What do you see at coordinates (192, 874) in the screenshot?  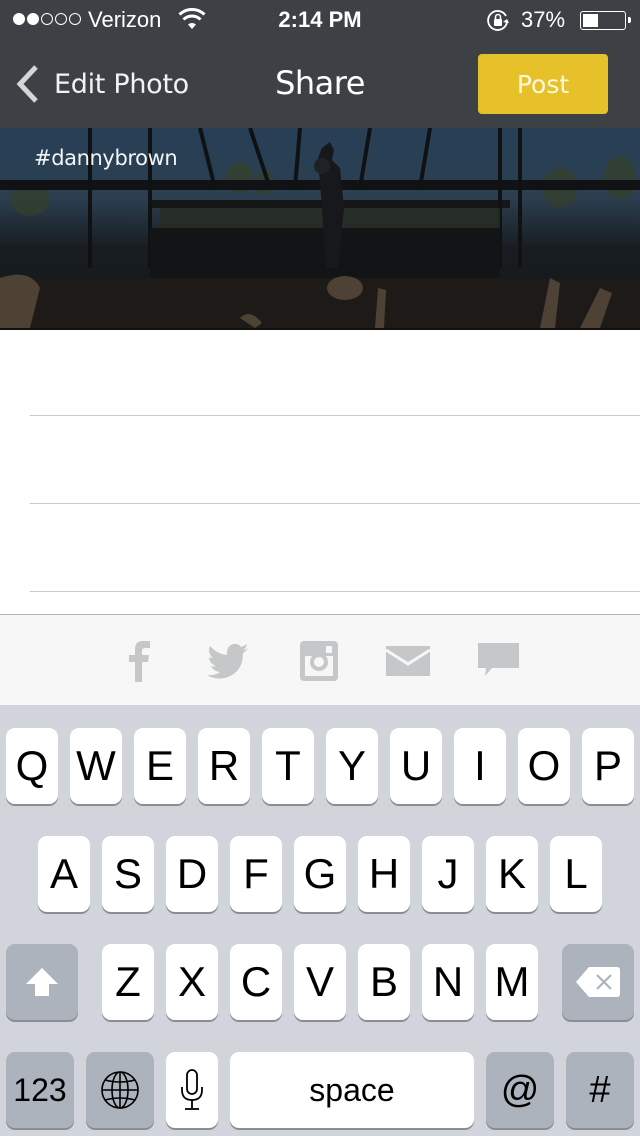 I see `key-d: D` at bounding box center [192, 874].